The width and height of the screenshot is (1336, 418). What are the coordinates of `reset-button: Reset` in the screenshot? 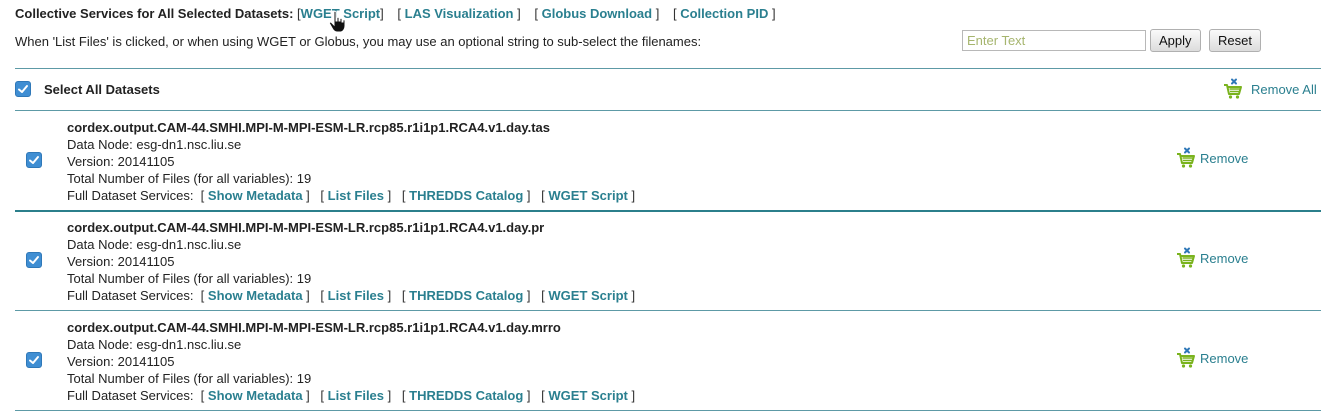 It's located at (1235, 40).